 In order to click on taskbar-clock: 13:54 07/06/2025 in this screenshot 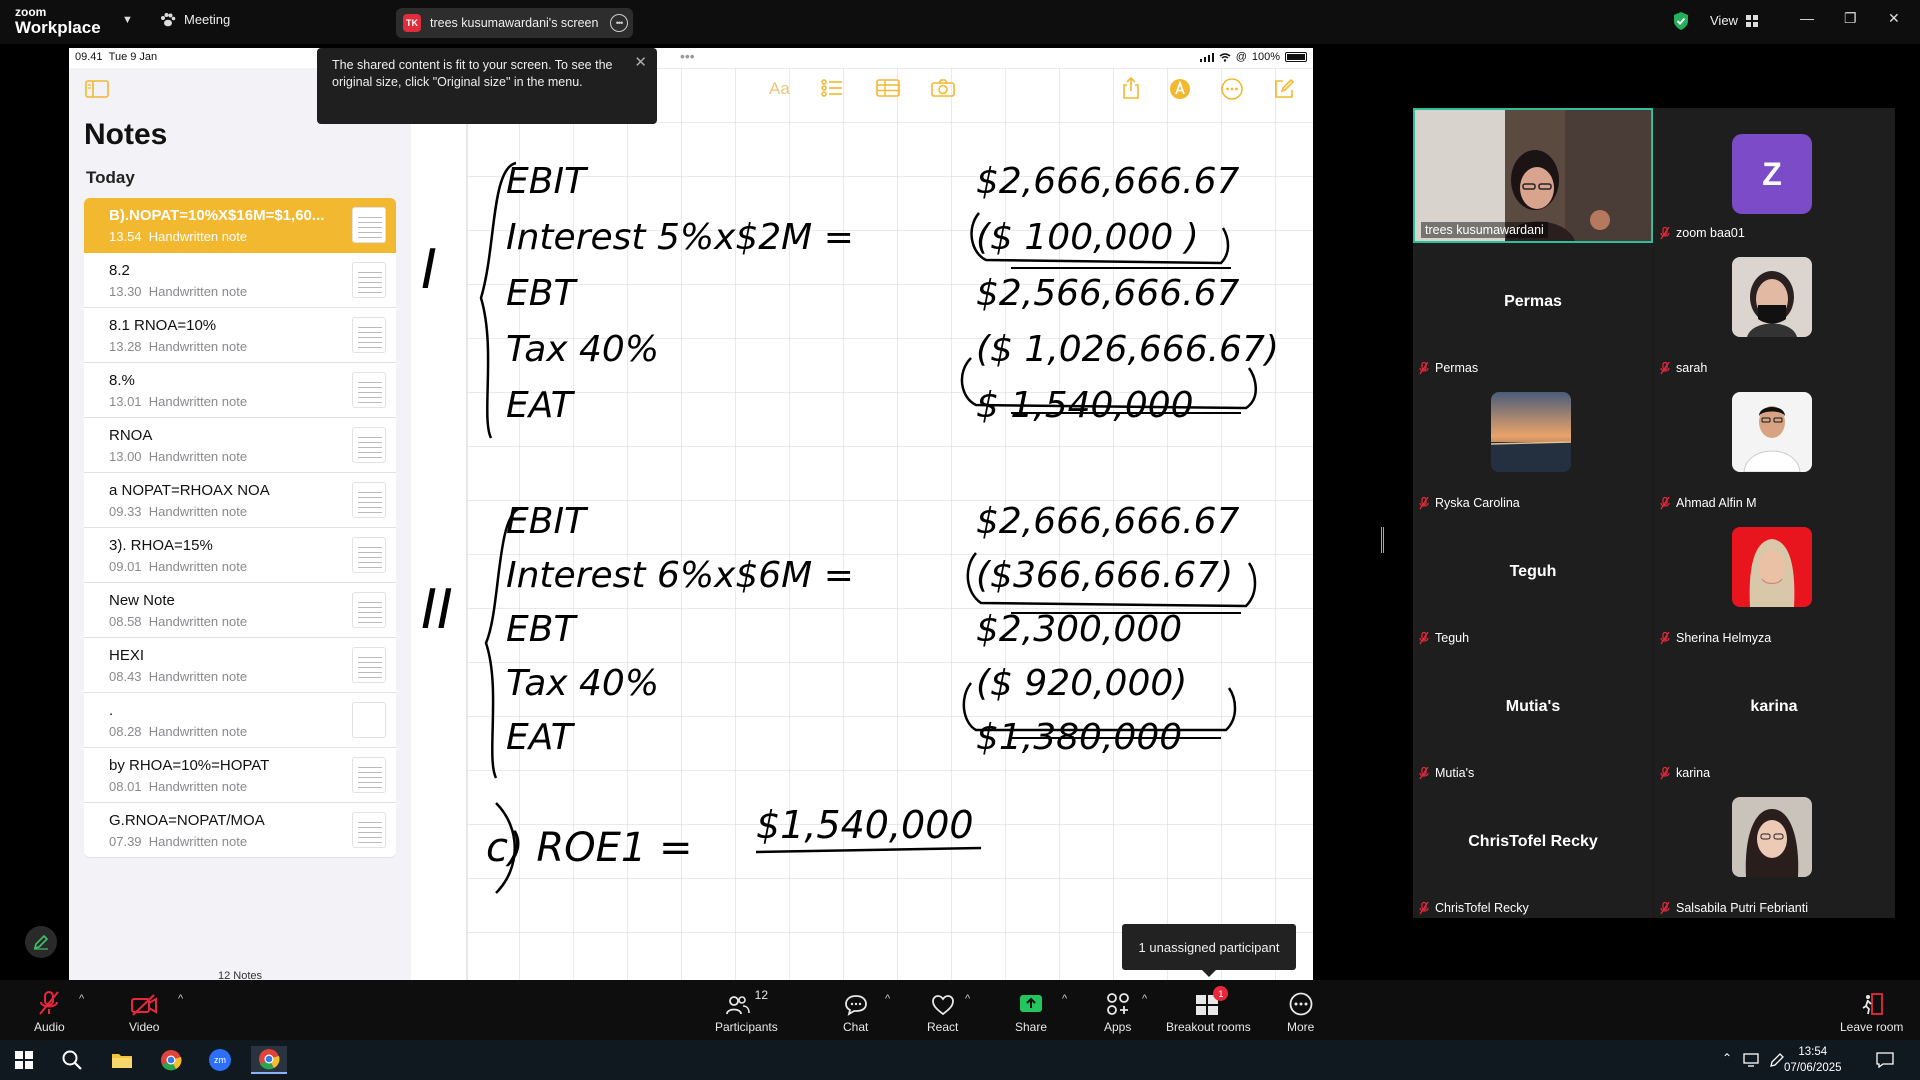, I will do `click(1813, 1060)`.